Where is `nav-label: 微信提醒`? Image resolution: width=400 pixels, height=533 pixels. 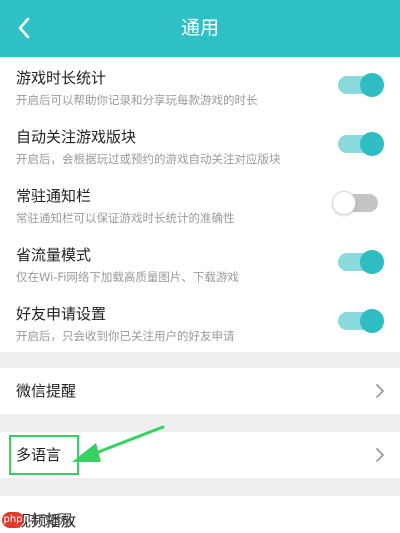
nav-label: 微信提醒 is located at coordinates (46, 391).